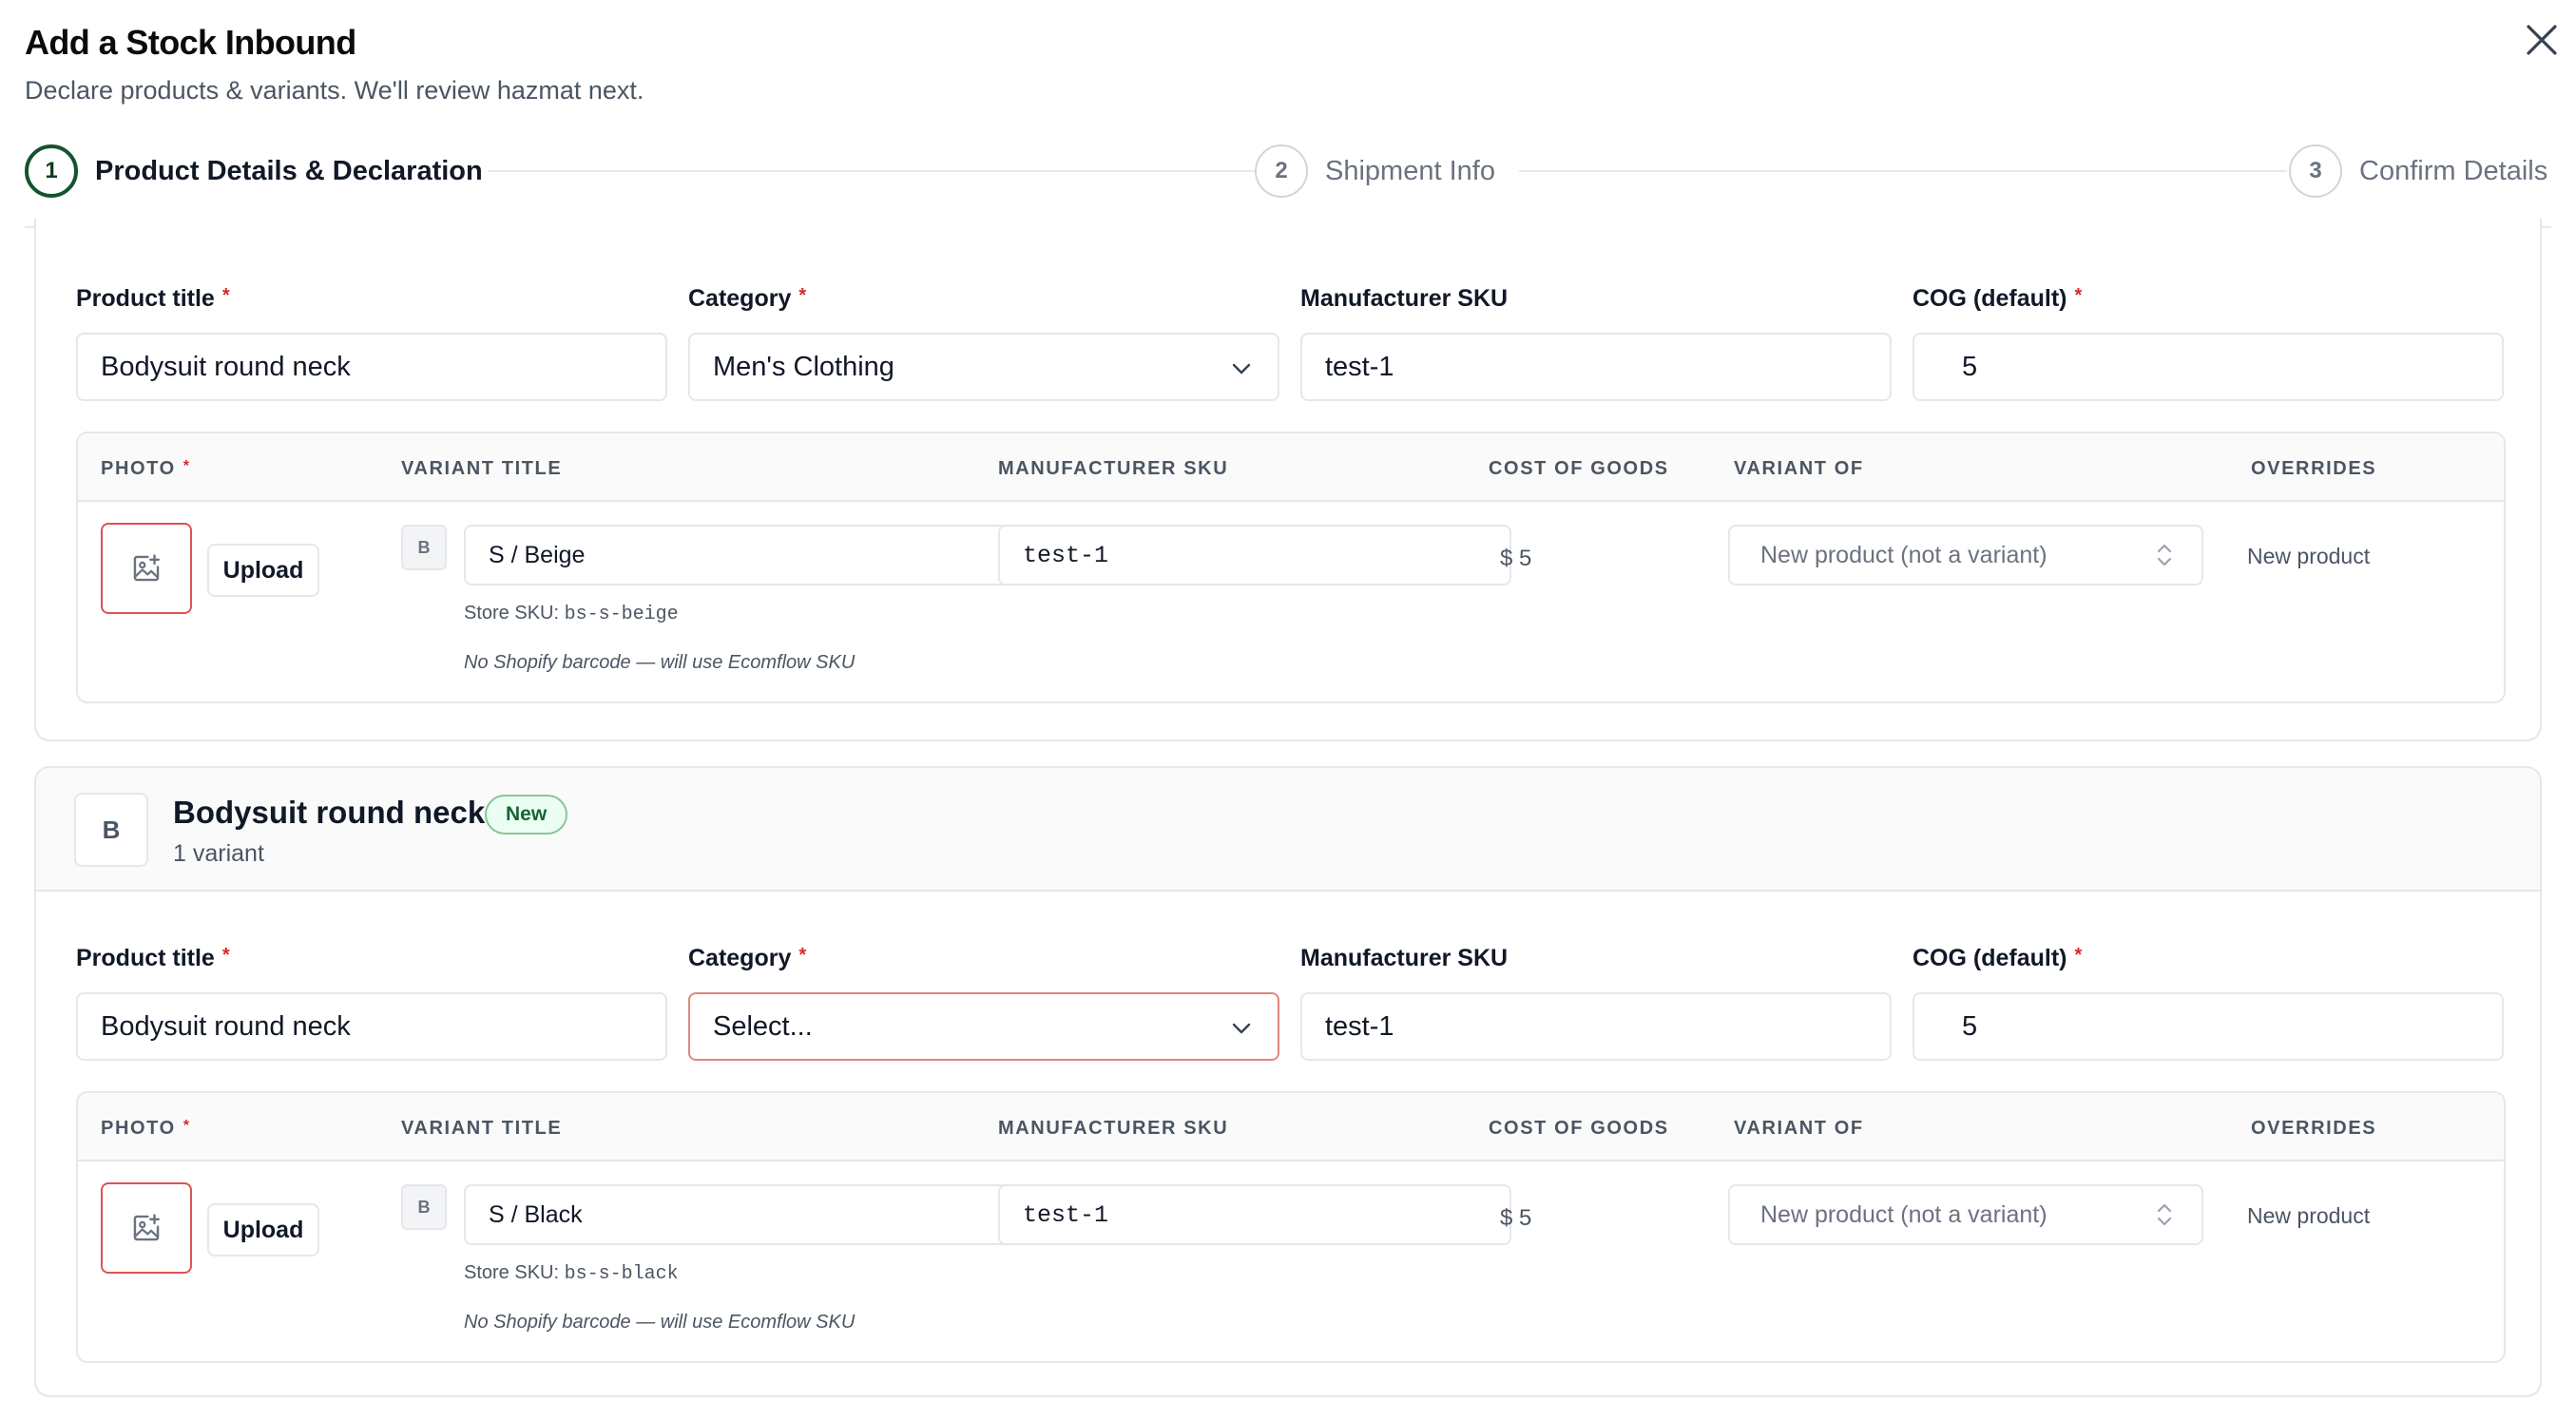 The height and width of the screenshot is (1401, 2576). Describe the element at coordinates (219, 853) in the screenshot. I see `variant-count: 1 variant` at that location.